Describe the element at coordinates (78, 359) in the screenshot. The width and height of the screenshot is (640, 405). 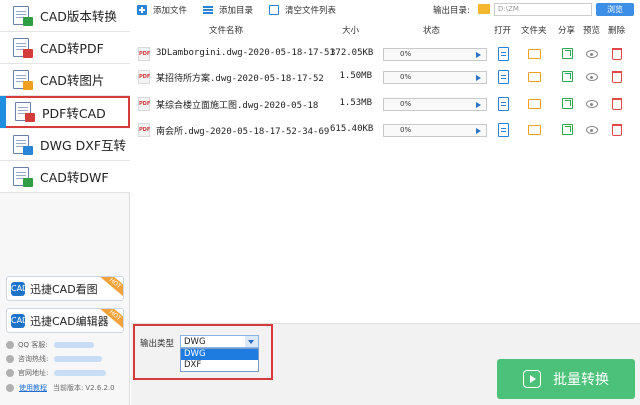
I see `hotline-value-redacted` at that location.